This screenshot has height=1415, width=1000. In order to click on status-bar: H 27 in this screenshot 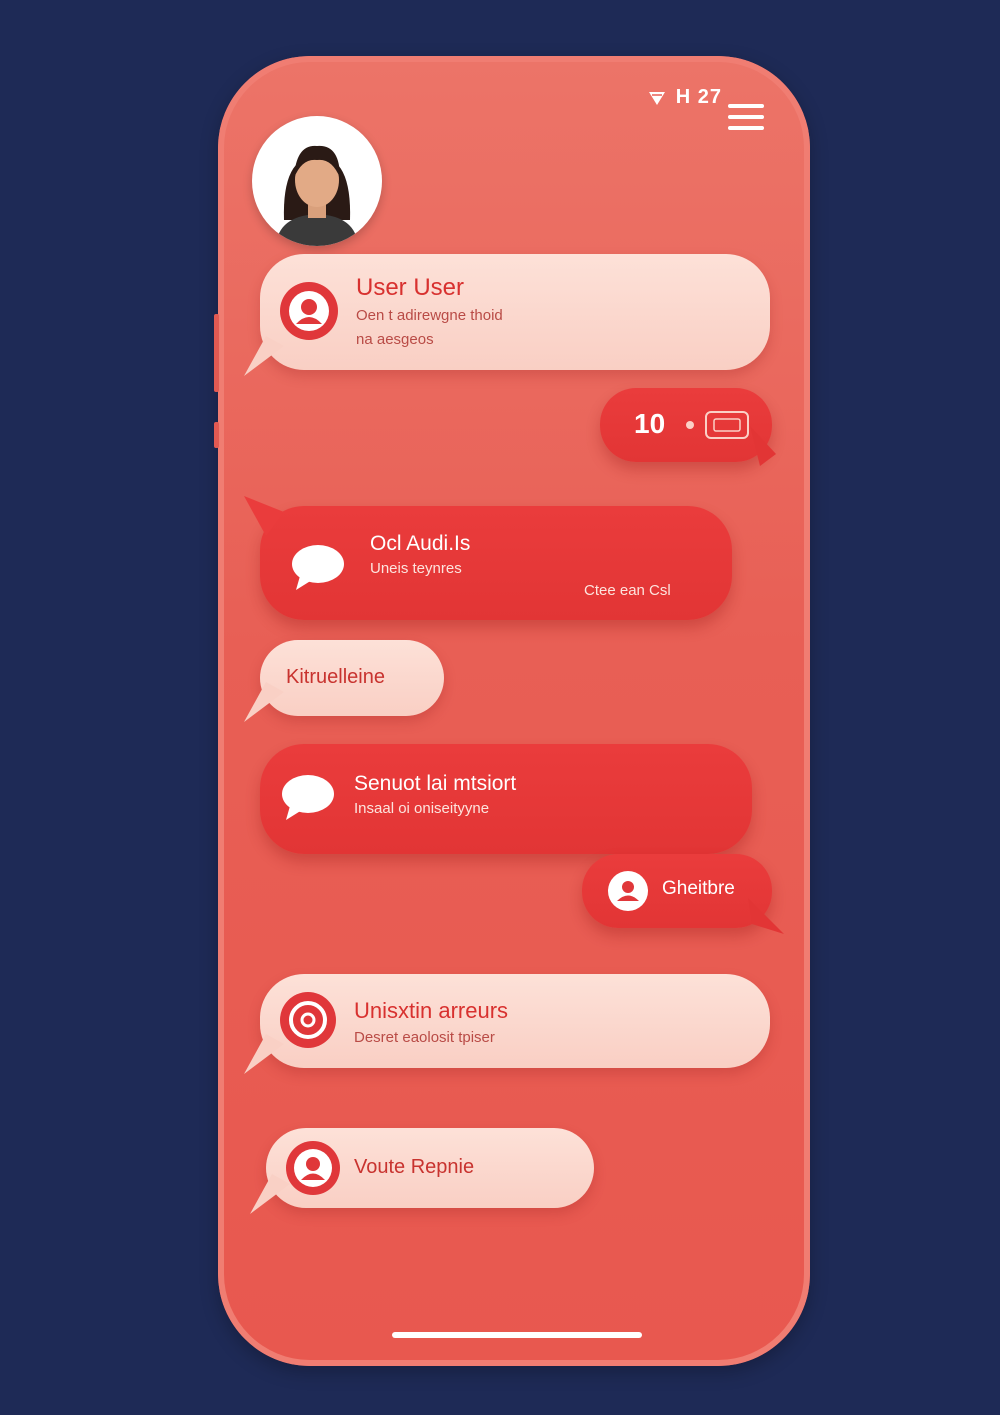, I will do `click(685, 97)`.